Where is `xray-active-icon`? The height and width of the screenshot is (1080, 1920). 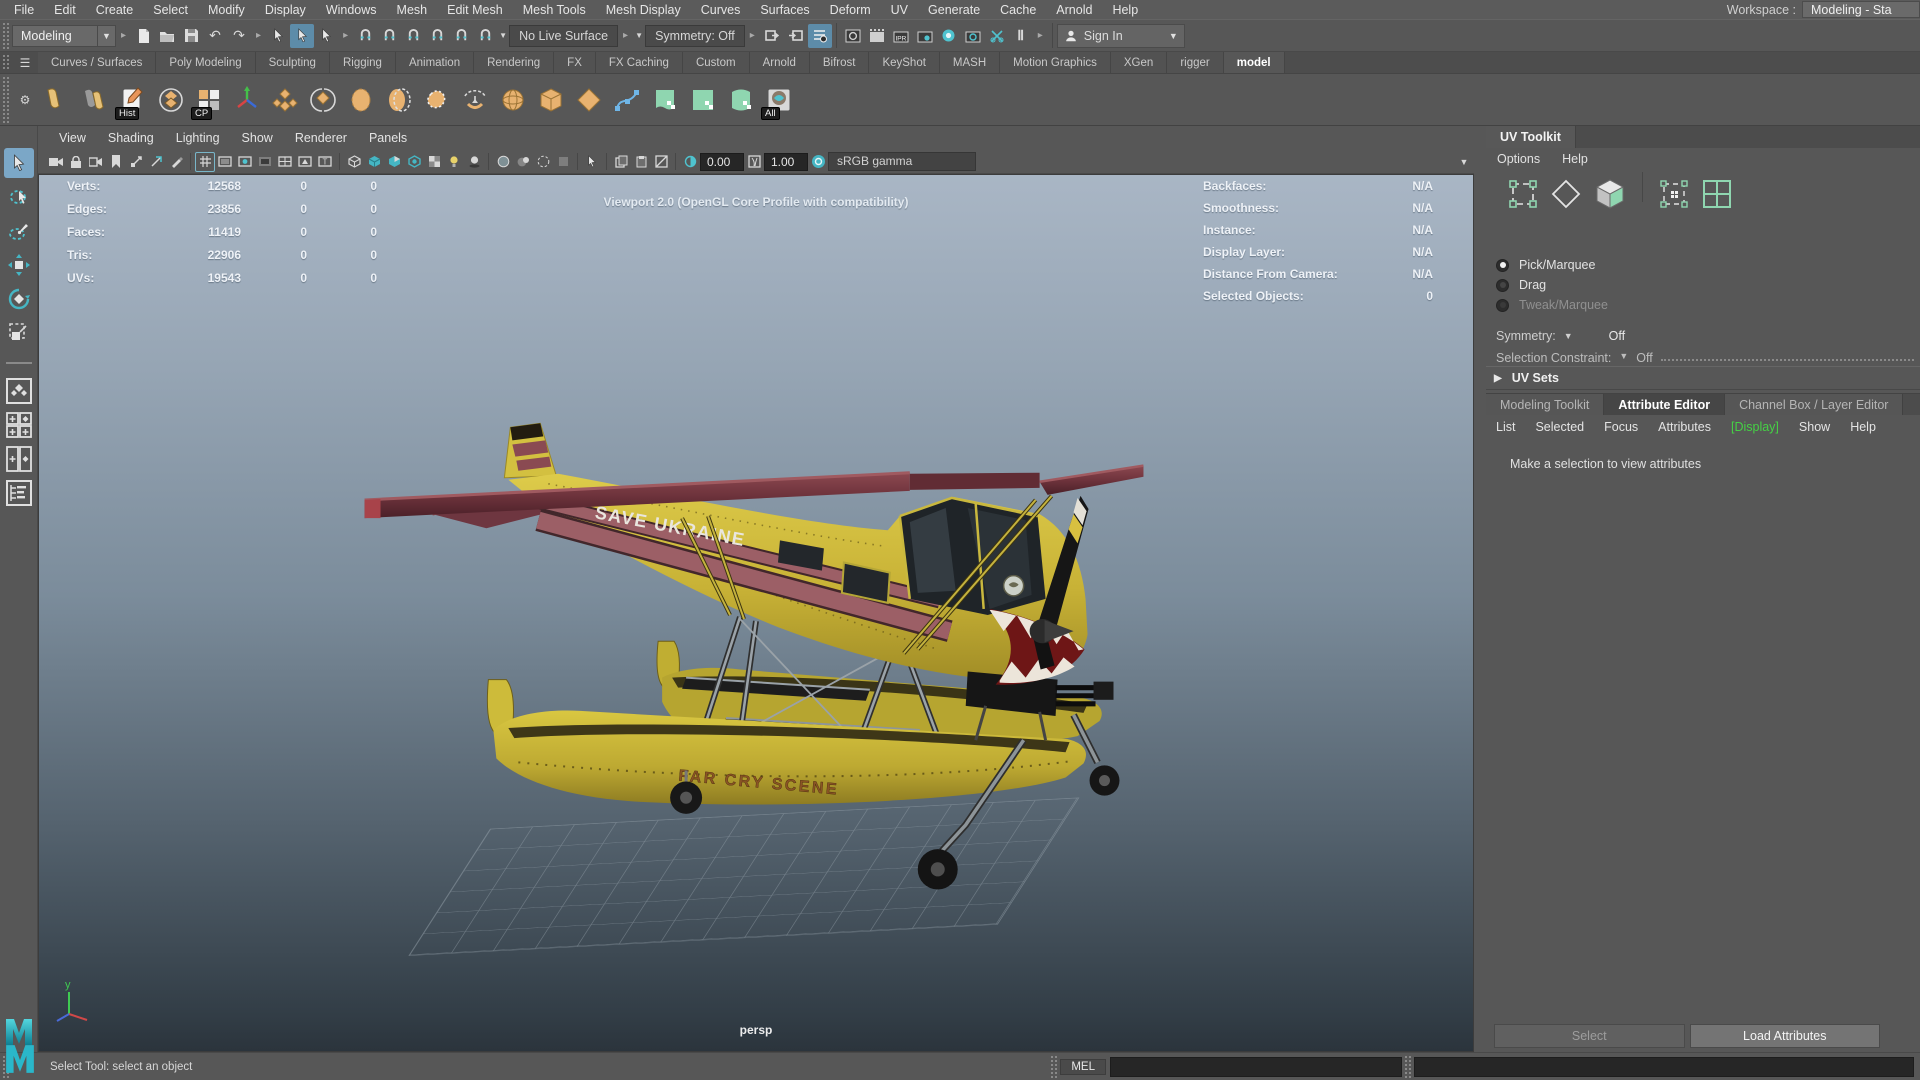 xray-active-icon is located at coordinates (543, 162).